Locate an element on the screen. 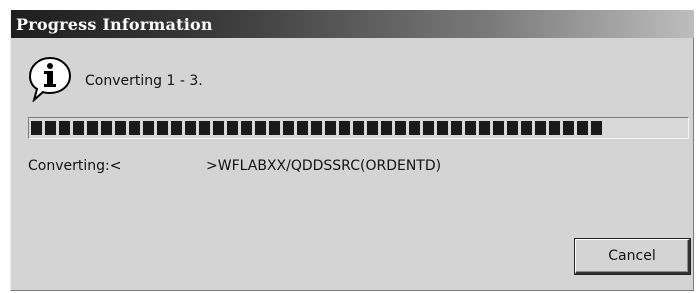  cancel-button: Cancel is located at coordinates (632, 256).